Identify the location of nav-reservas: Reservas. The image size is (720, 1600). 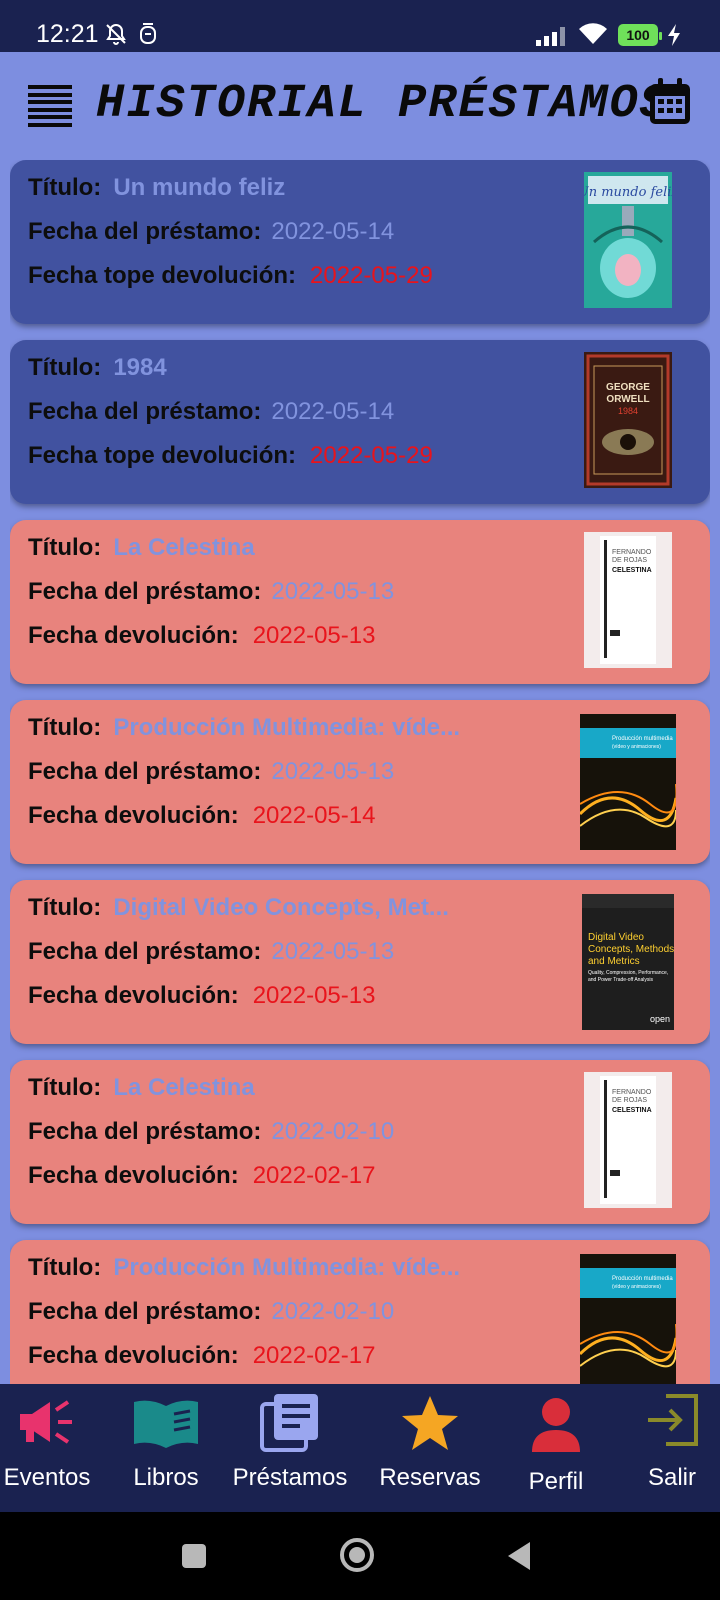
(430, 1448).